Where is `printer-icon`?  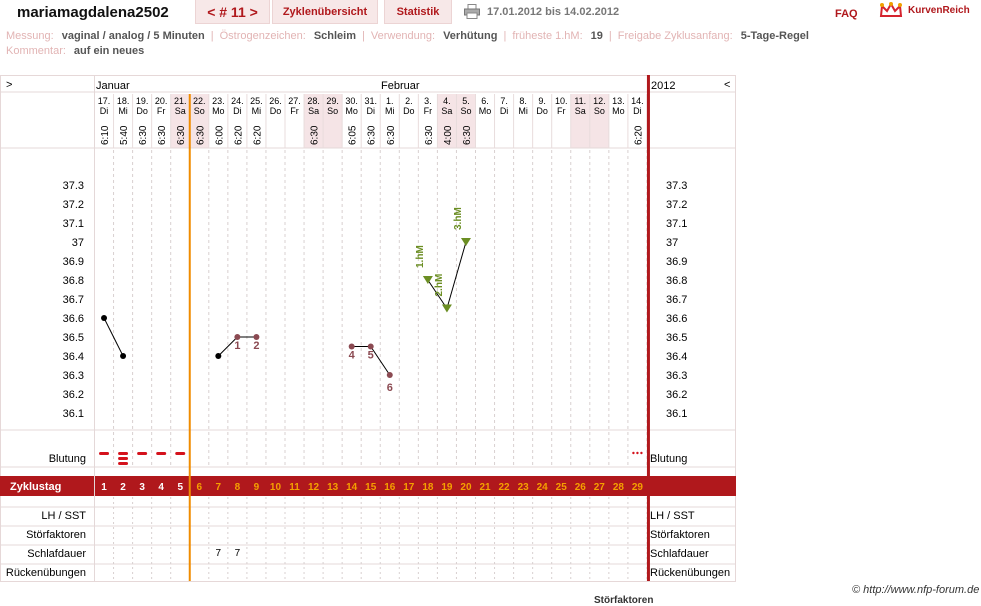 printer-icon is located at coordinates (472, 11).